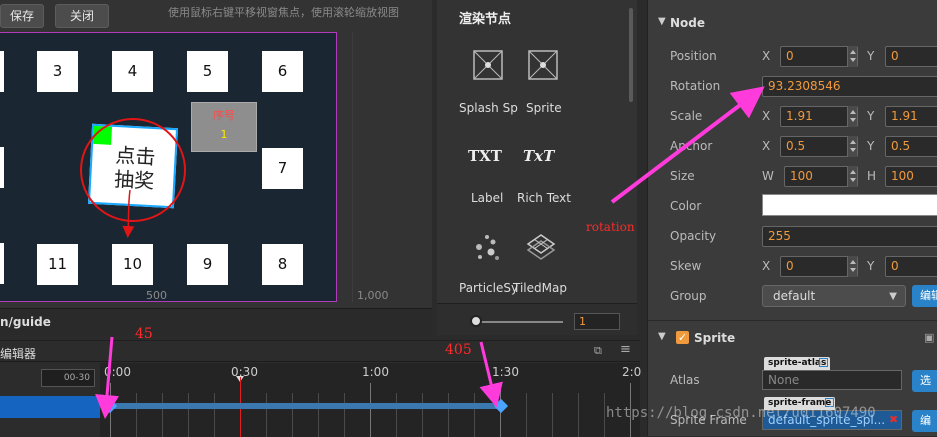 This screenshot has width=937, height=437. What do you see at coordinates (687, 145) in the screenshot?
I see `rotation-arrow` at bounding box center [687, 145].